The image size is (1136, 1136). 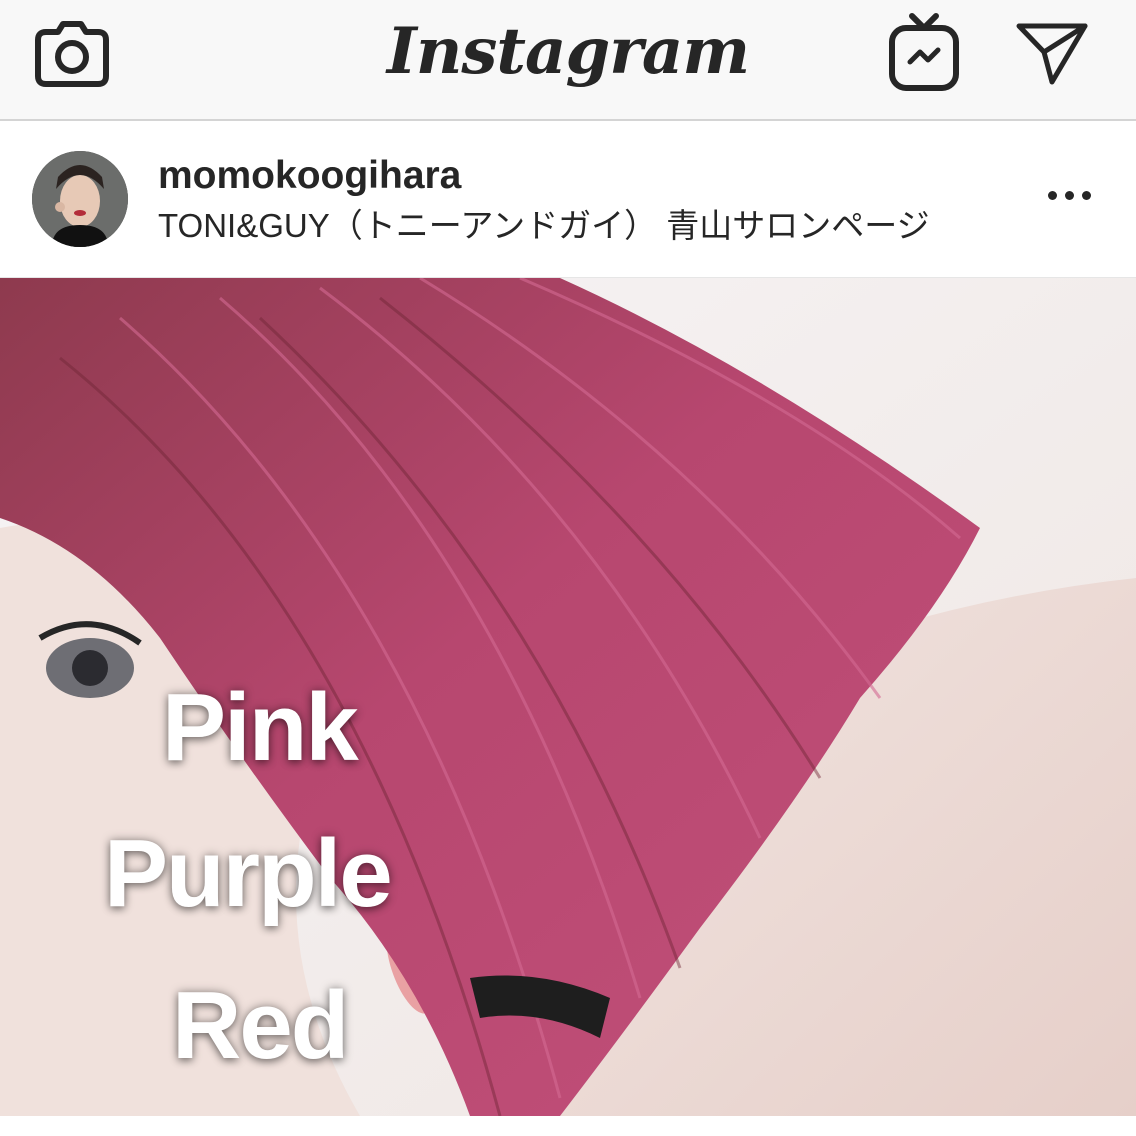 What do you see at coordinates (248, 873) in the screenshot?
I see `overlay-text-line-2: Purple` at bounding box center [248, 873].